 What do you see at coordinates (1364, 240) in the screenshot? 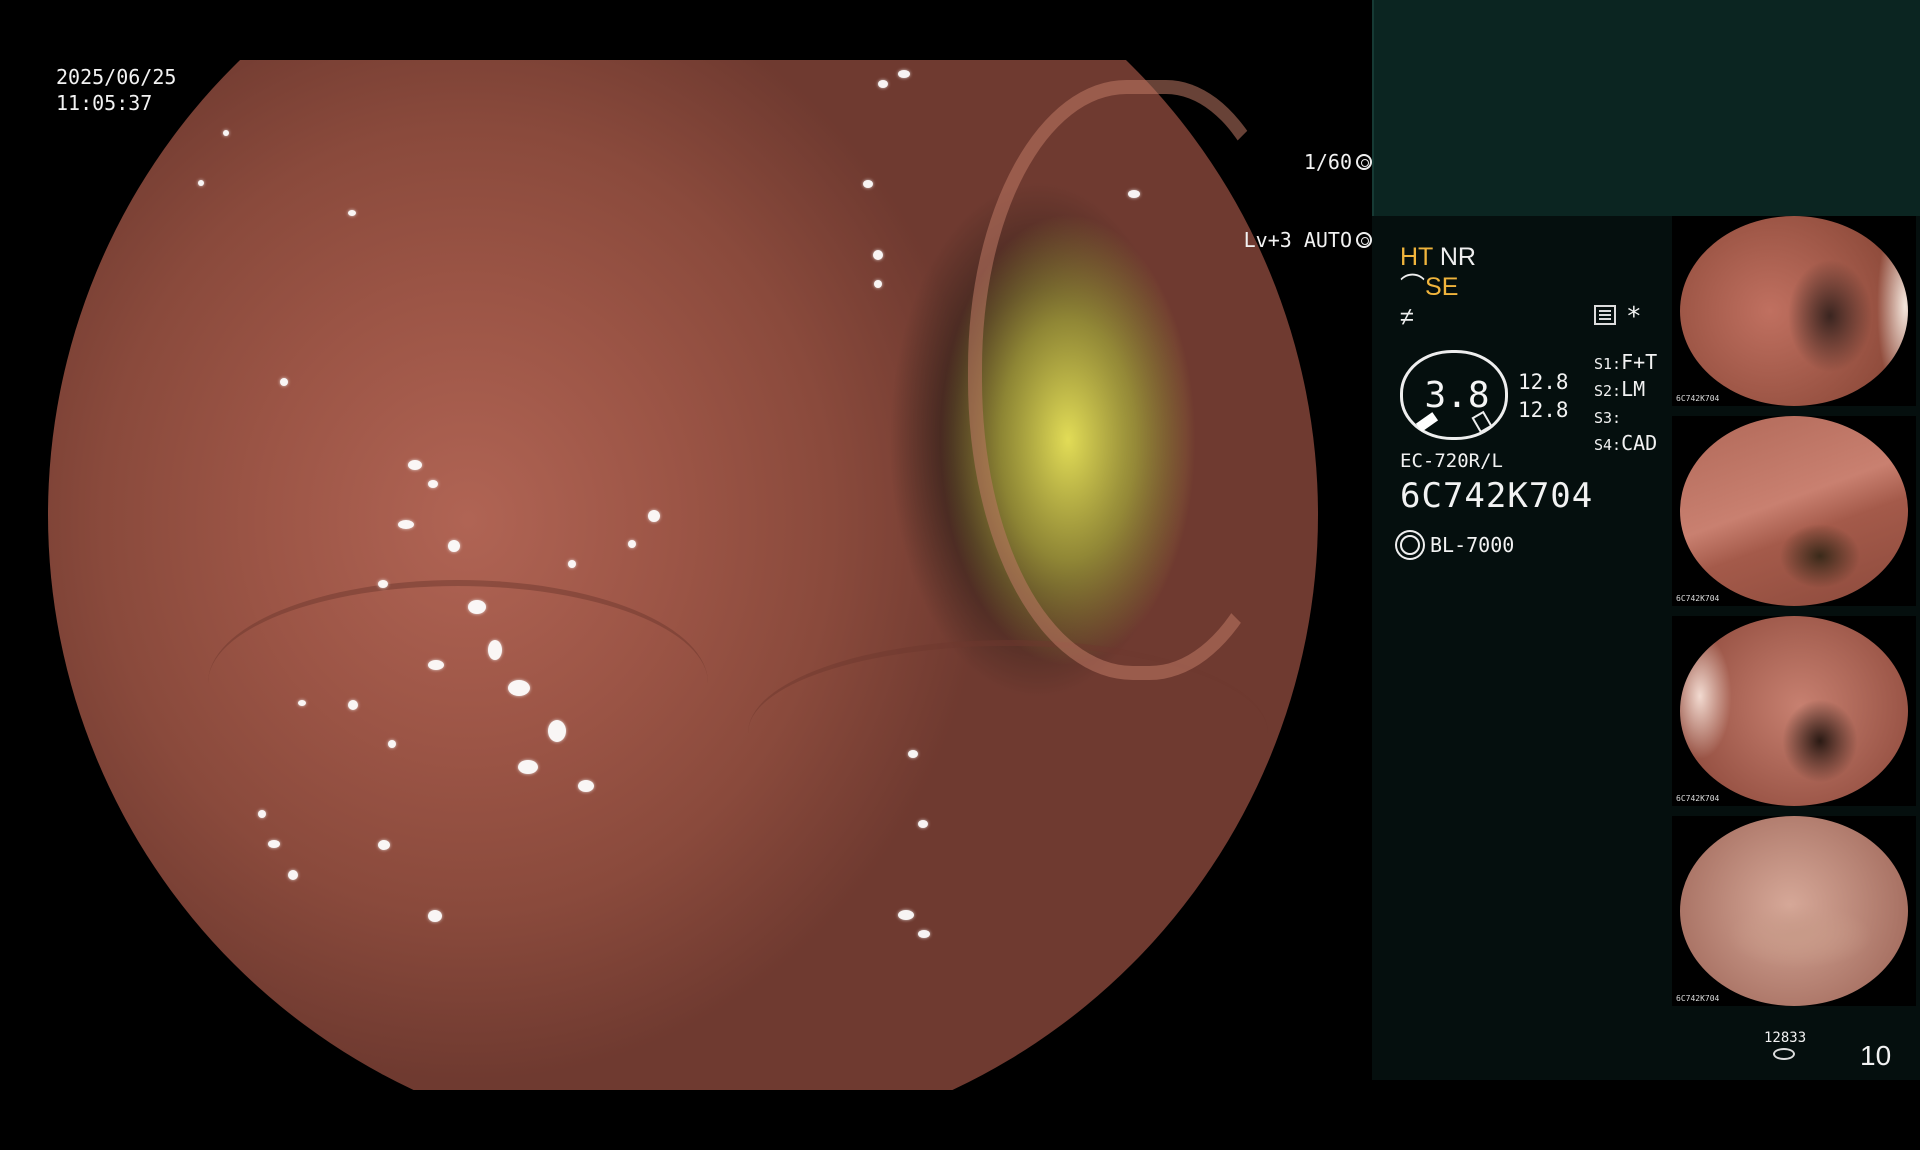
I see `iris-icon` at bounding box center [1364, 240].